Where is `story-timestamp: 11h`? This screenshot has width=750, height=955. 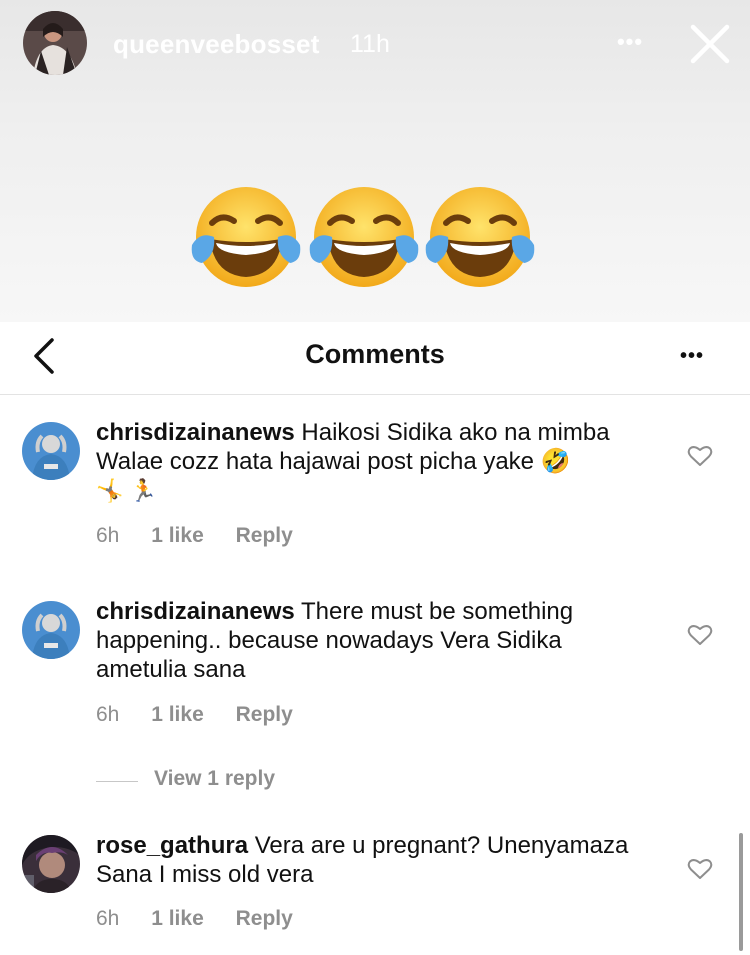
story-timestamp: 11h is located at coordinates (370, 44).